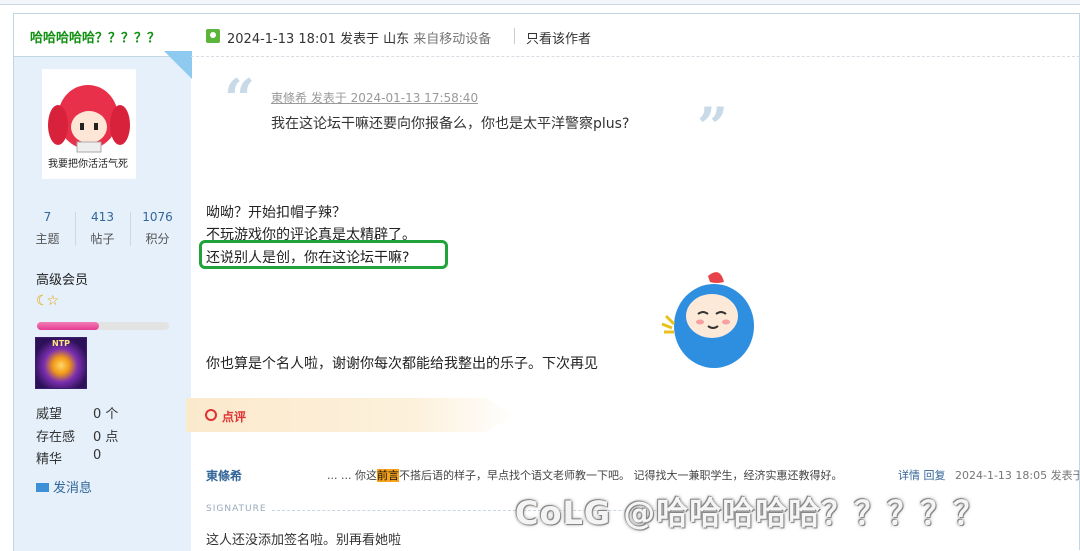  I want to click on attr-value: 0 点, so click(106, 437).